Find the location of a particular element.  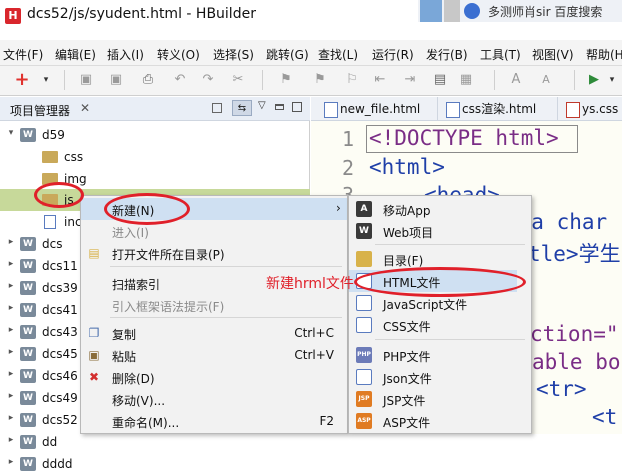

bookmark-prev-icon: ⚐ is located at coordinates (352, 80).